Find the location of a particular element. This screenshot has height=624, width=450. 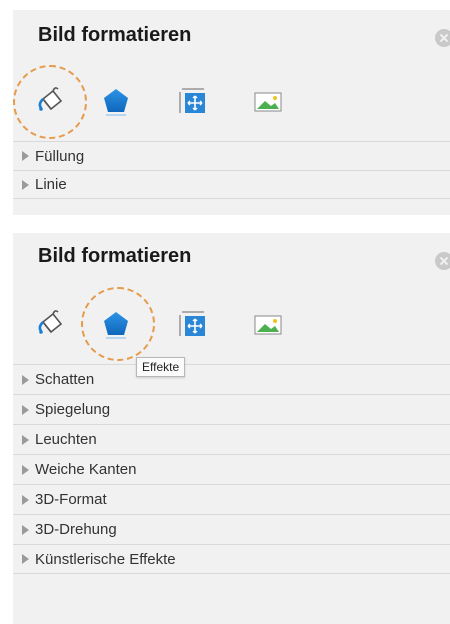

section-3d-format: 3D-Format is located at coordinates (231, 499).